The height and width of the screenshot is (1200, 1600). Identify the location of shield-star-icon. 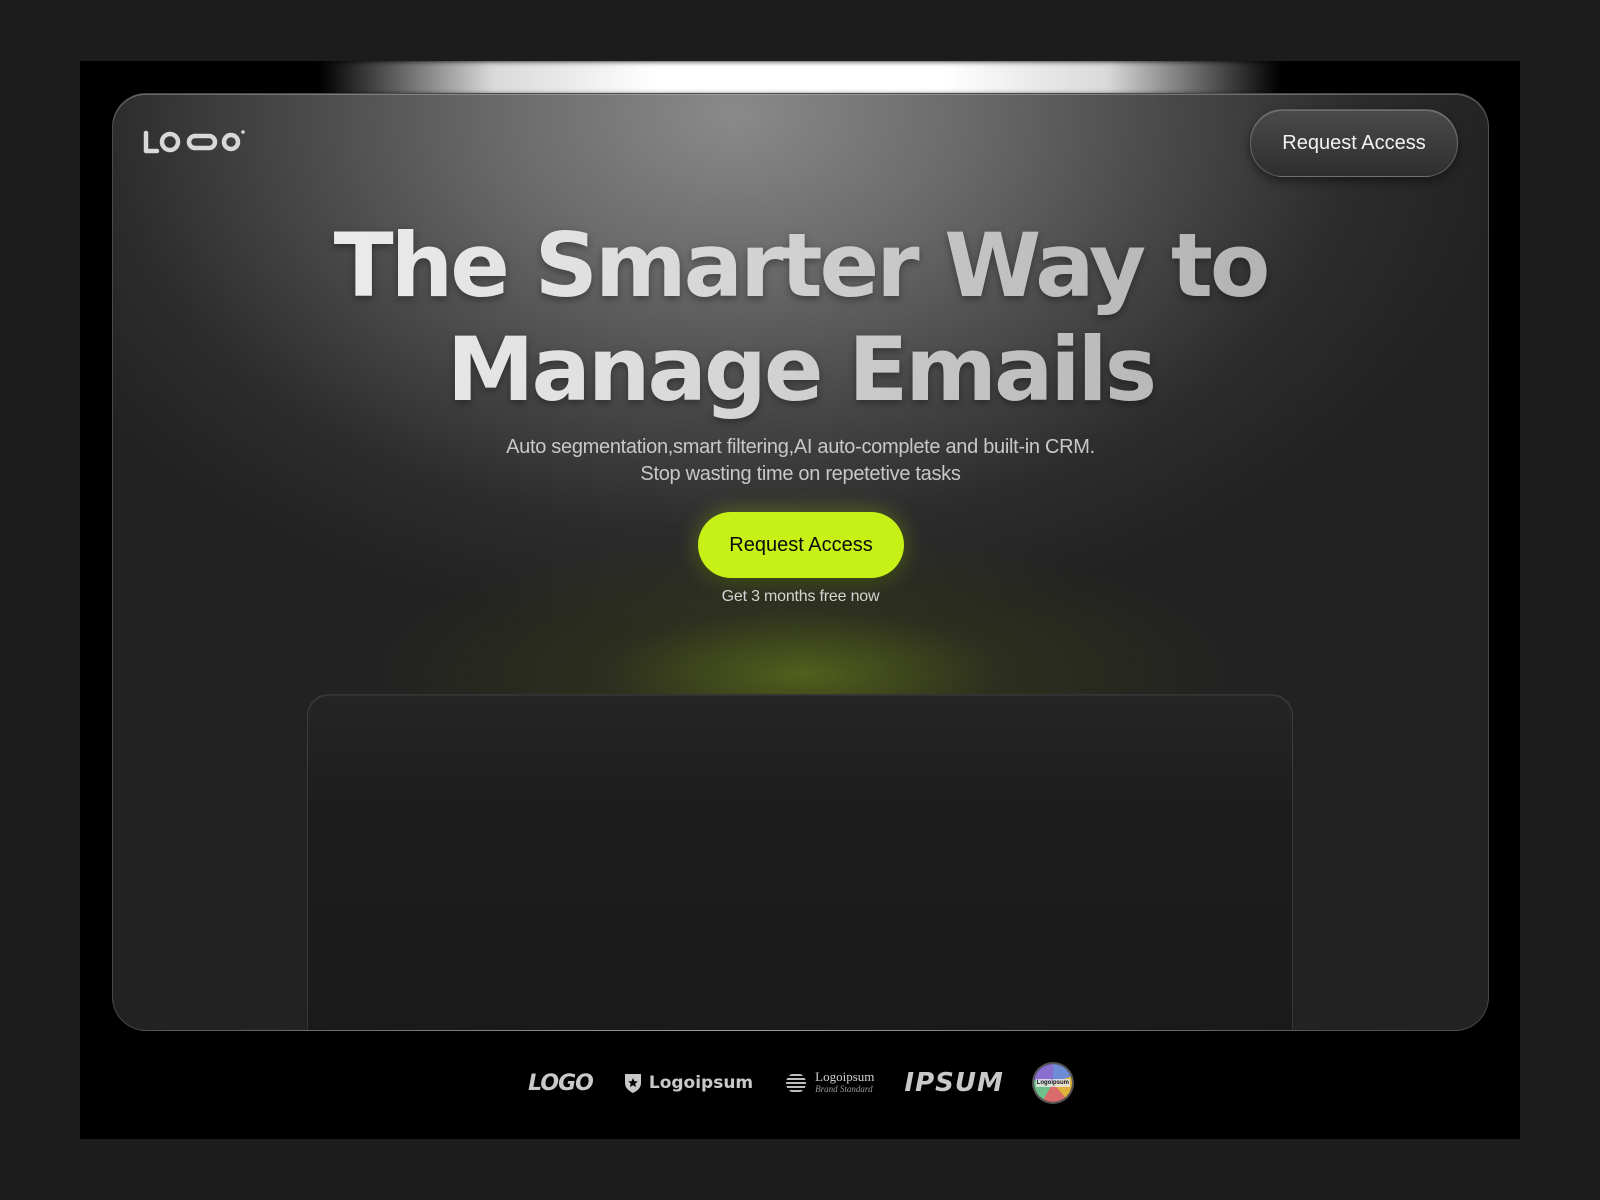
(632, 1083).